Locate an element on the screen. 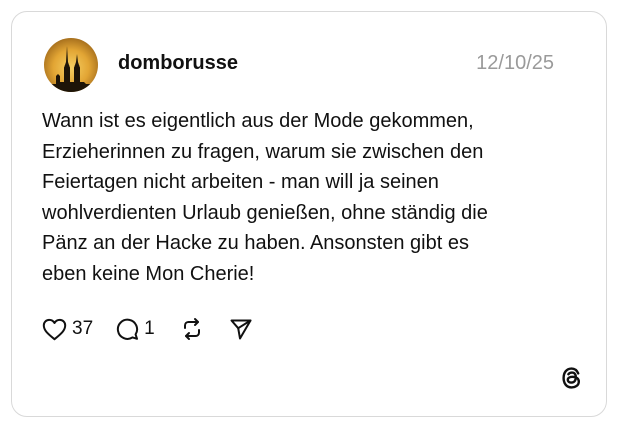 The height and width of the screenshot is (430, 620). like-count: 37 is located at coordinates (83, 328).